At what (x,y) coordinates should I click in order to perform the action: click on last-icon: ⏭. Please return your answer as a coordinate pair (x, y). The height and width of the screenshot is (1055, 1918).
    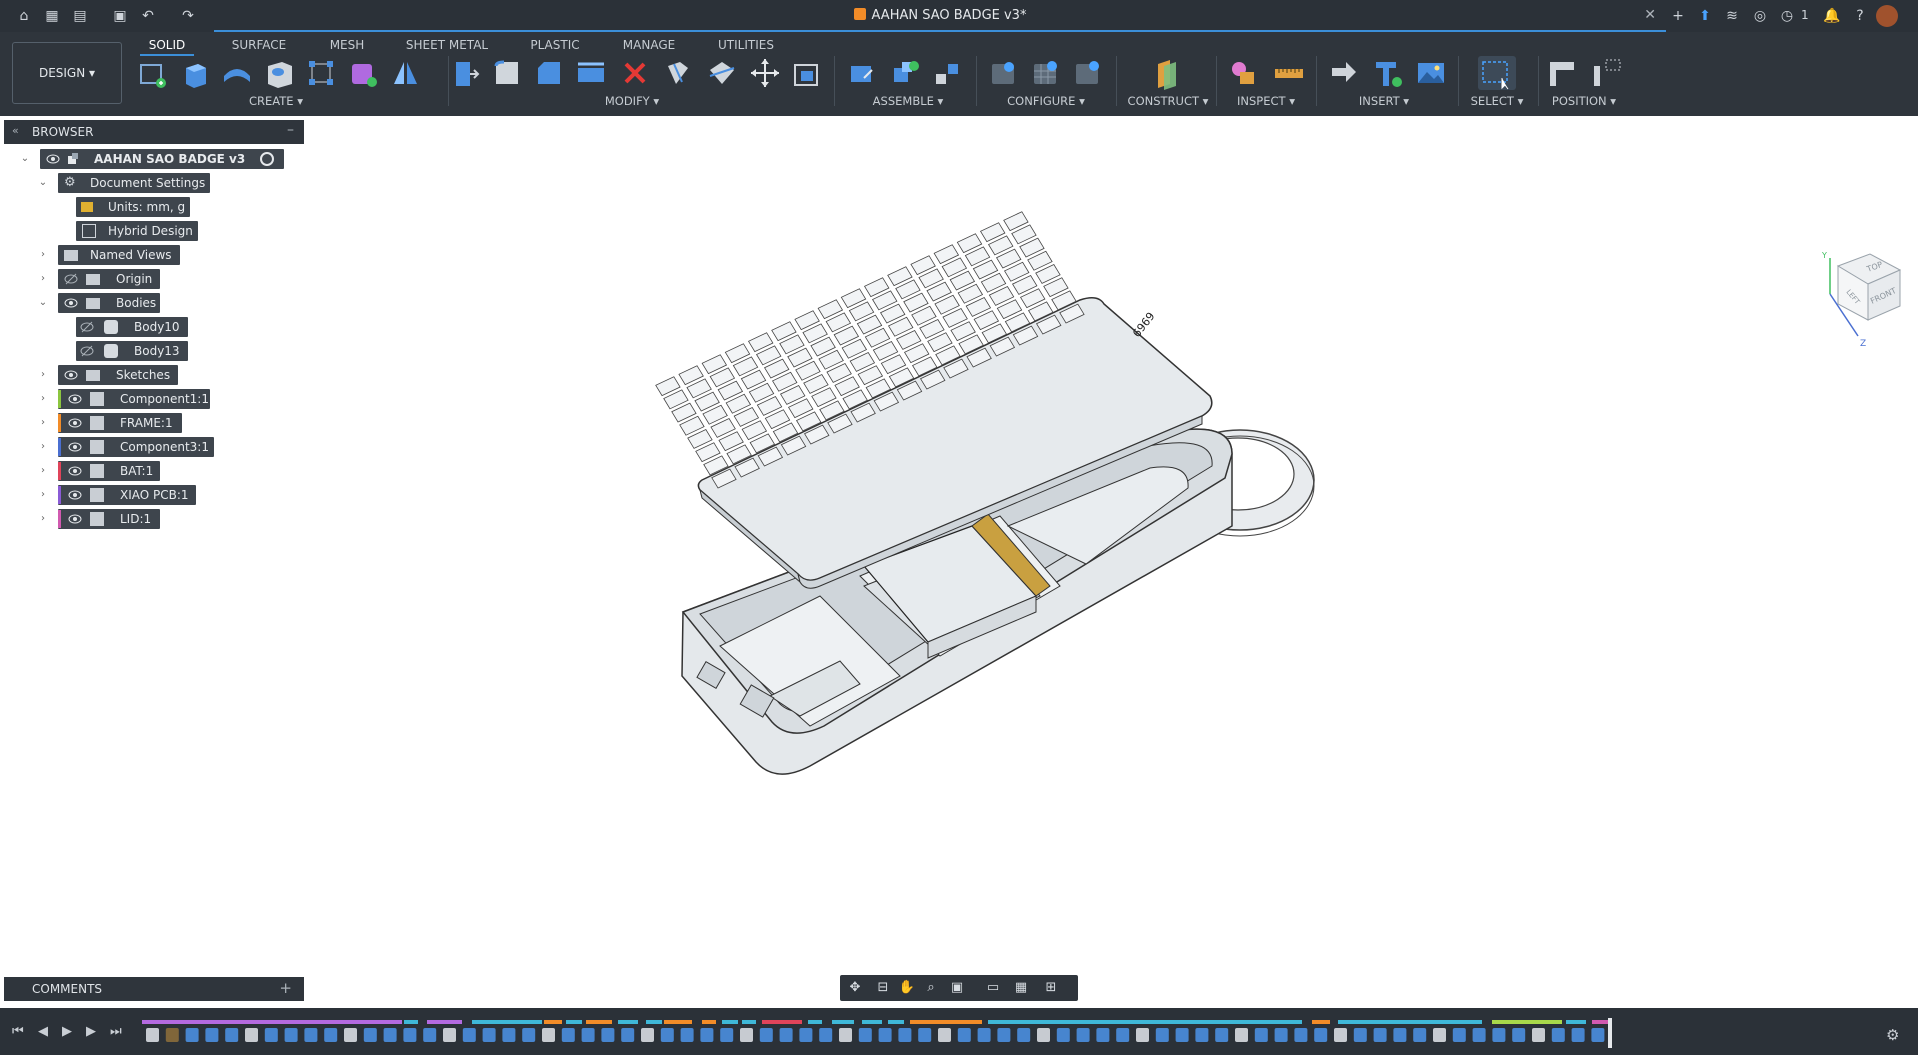
    Looking at the image, I should click on (116, 1031).